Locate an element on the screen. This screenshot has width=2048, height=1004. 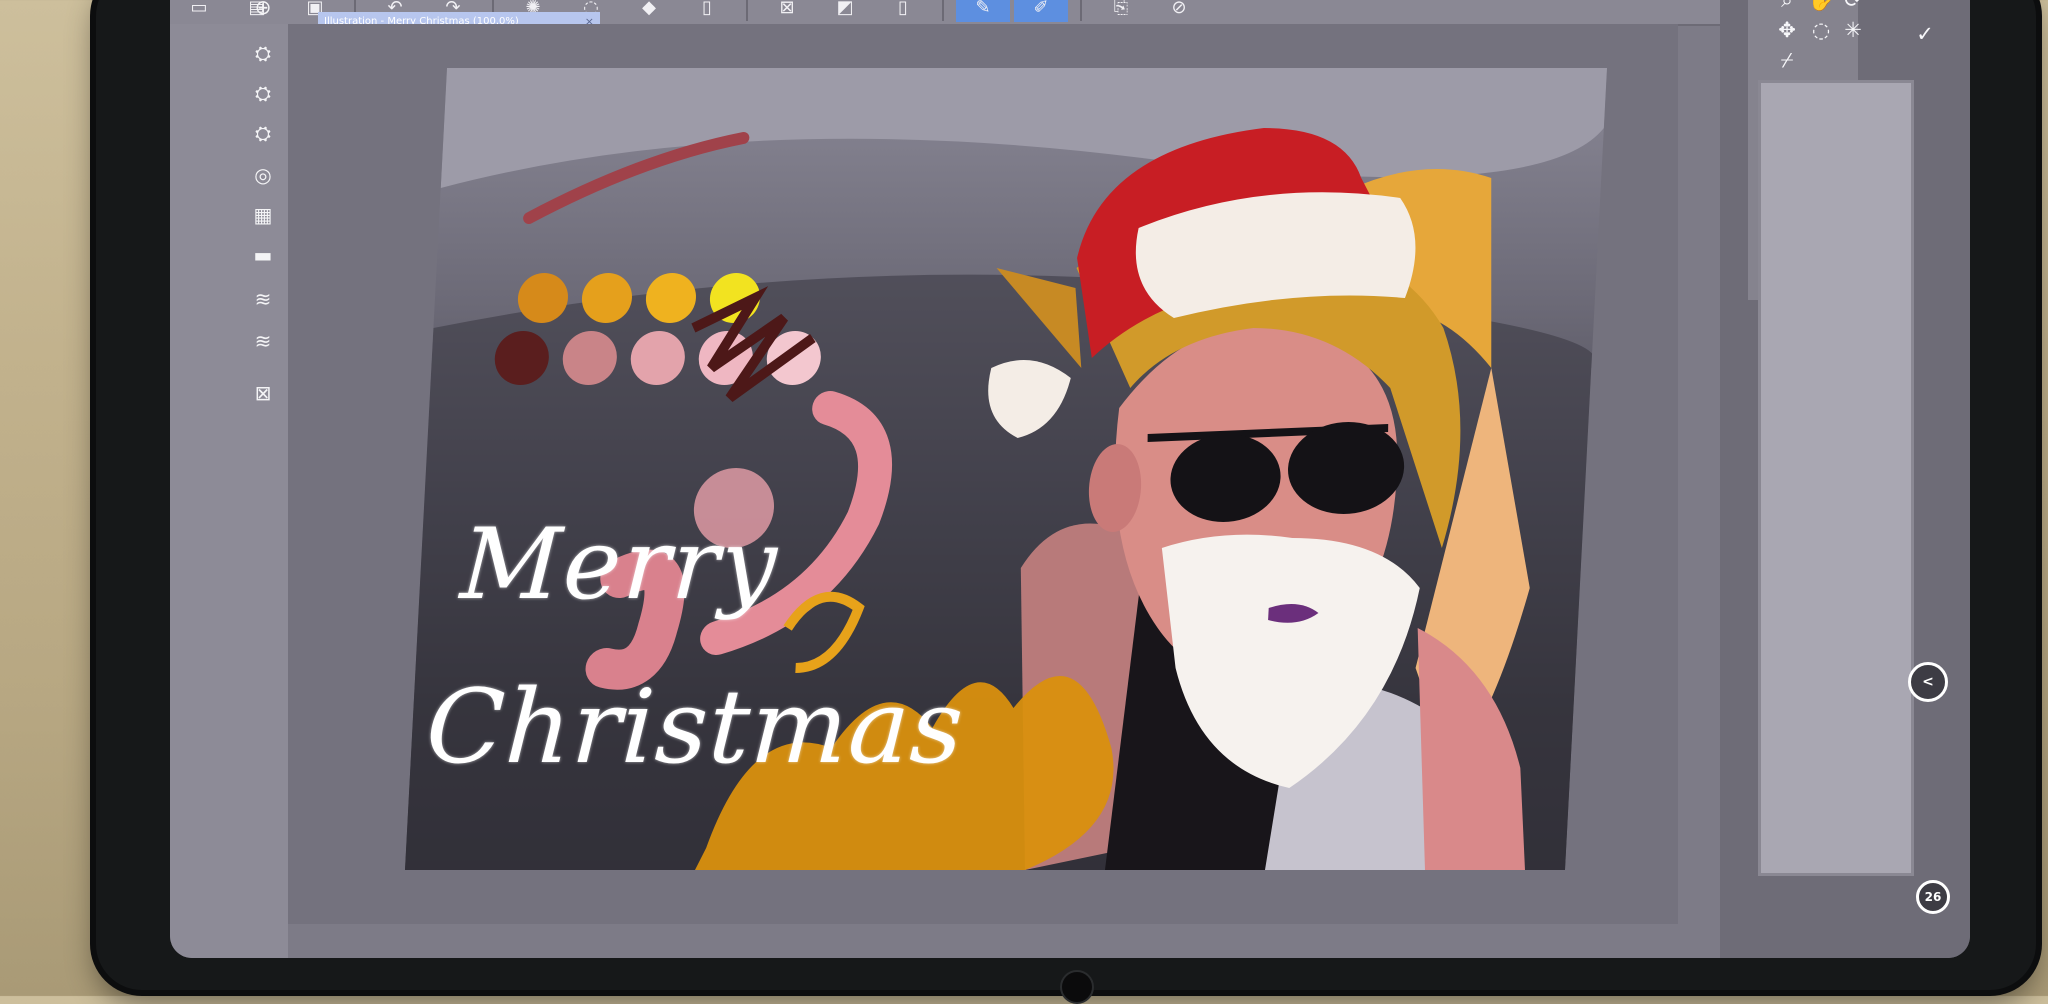
move-tool-icon: ✥ is located at coordinates (1787, 30).